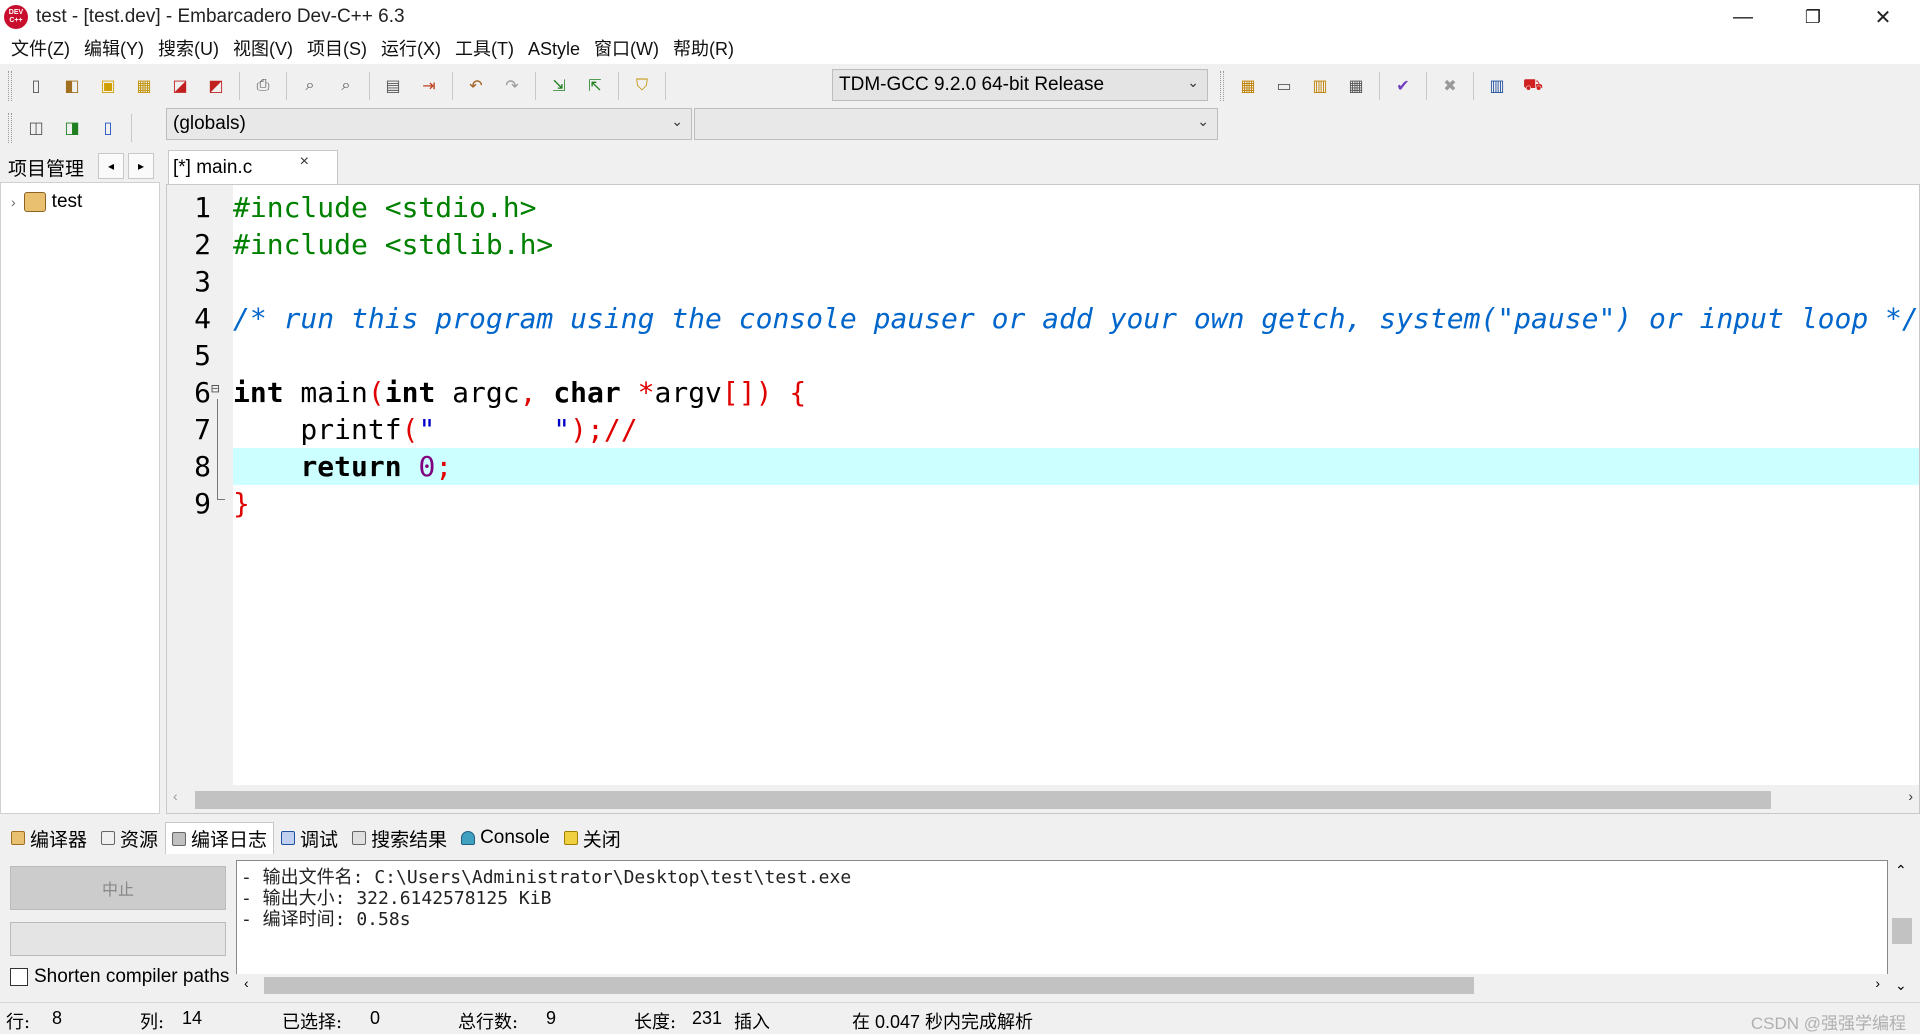 The height and width of the screenshot is (1034, 1920). I want to click on project-icon, so click(34, 202).